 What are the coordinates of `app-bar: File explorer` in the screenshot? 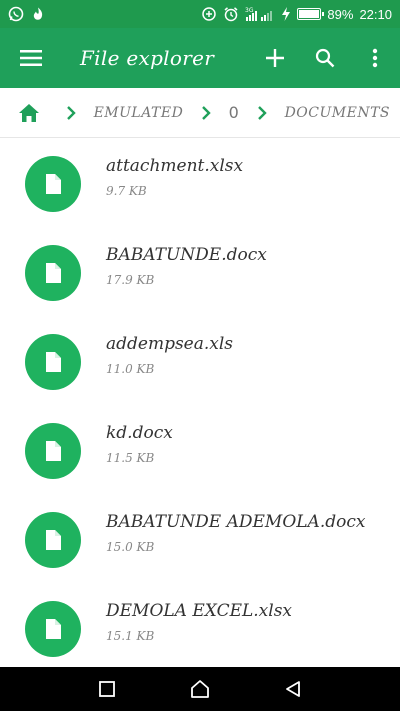 It's located at (200, 58).